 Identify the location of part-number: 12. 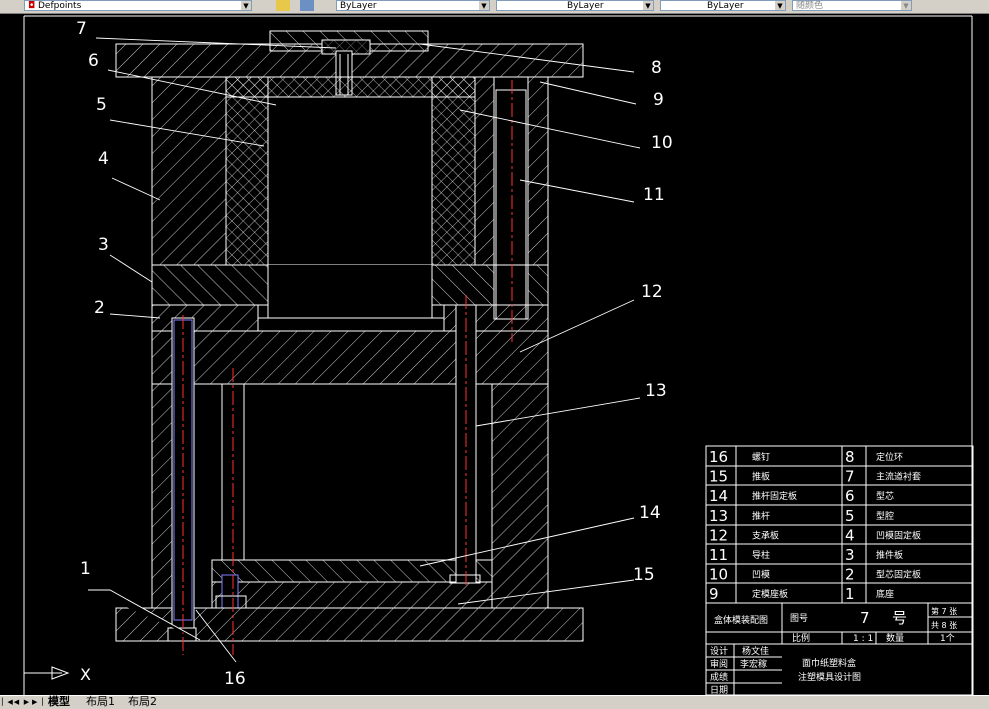
(718, 535).